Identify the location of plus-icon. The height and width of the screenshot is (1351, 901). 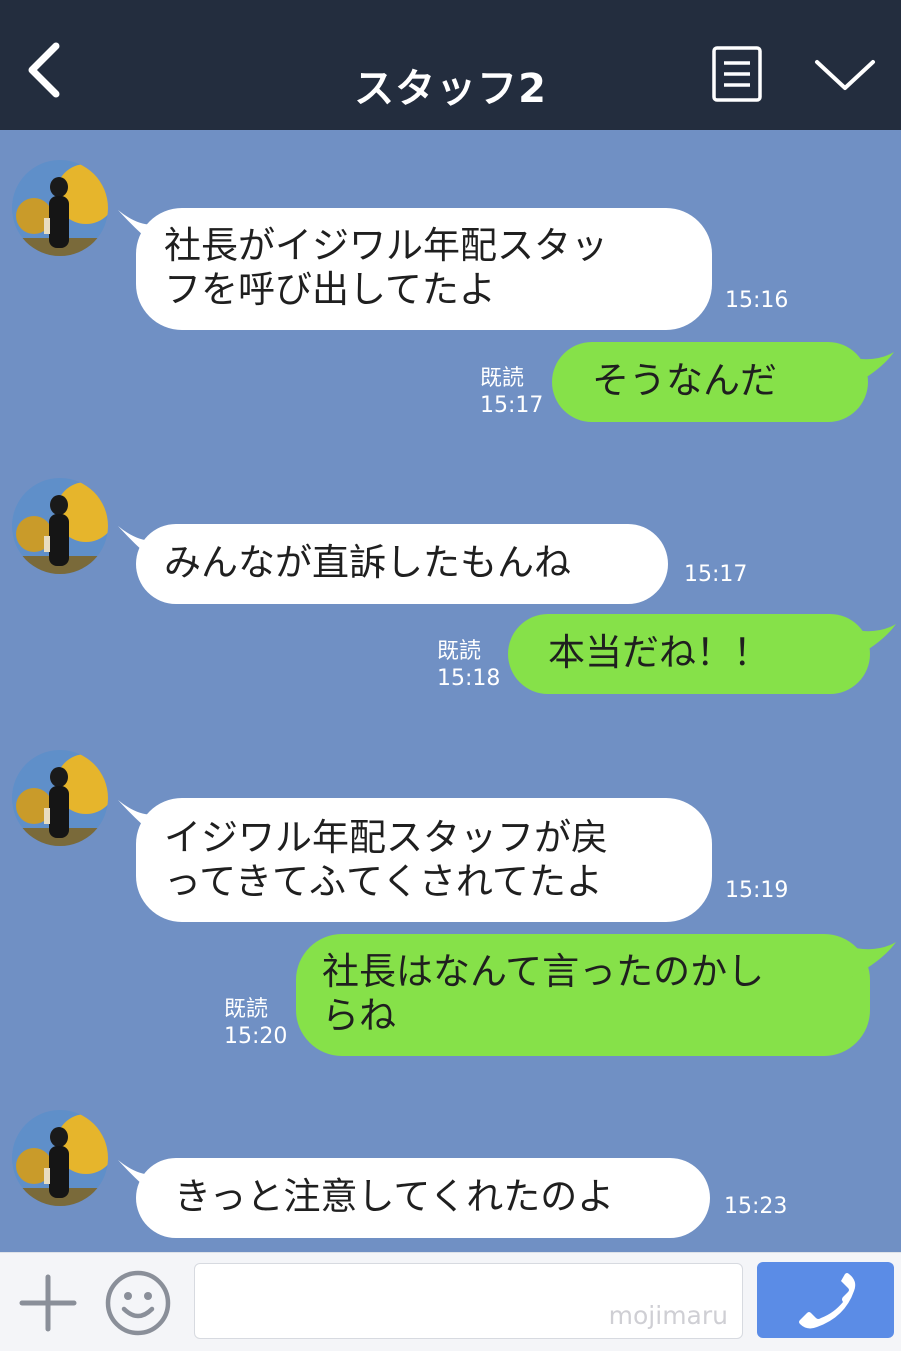
(48, 1303).